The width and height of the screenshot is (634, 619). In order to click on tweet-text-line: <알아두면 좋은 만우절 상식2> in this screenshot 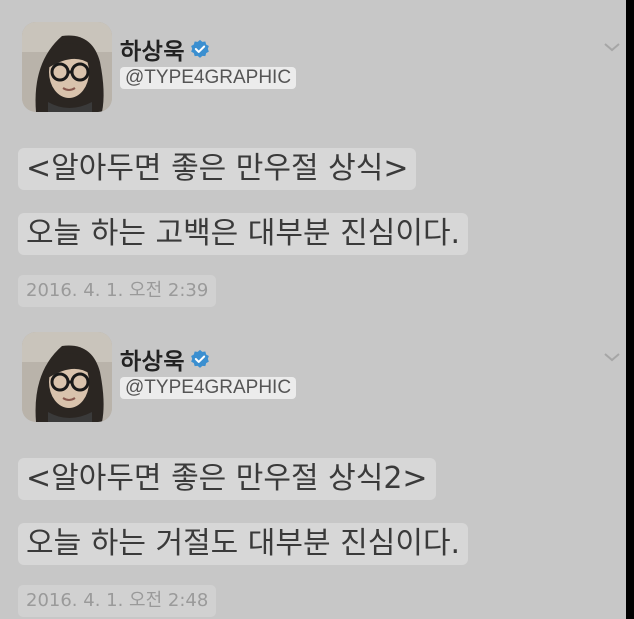, I will do `click(227, 479)`.